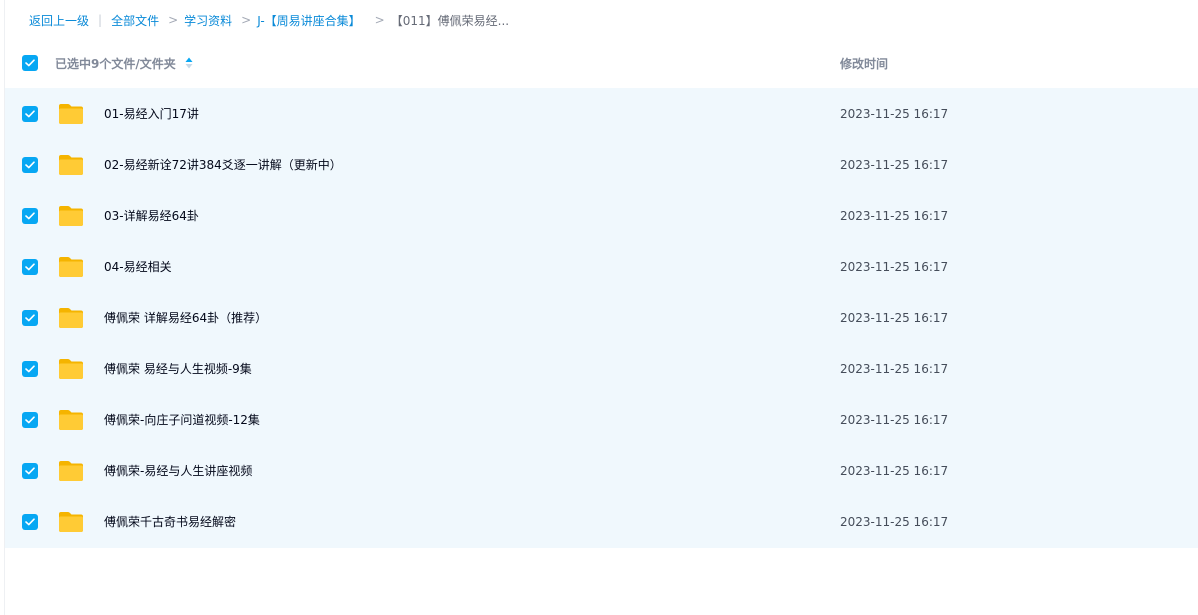 This screenshot has height=615, width=1198. I want to click on file-row: 03-详解易经64卦 2023-11-25 16:17, so click(601, 215).